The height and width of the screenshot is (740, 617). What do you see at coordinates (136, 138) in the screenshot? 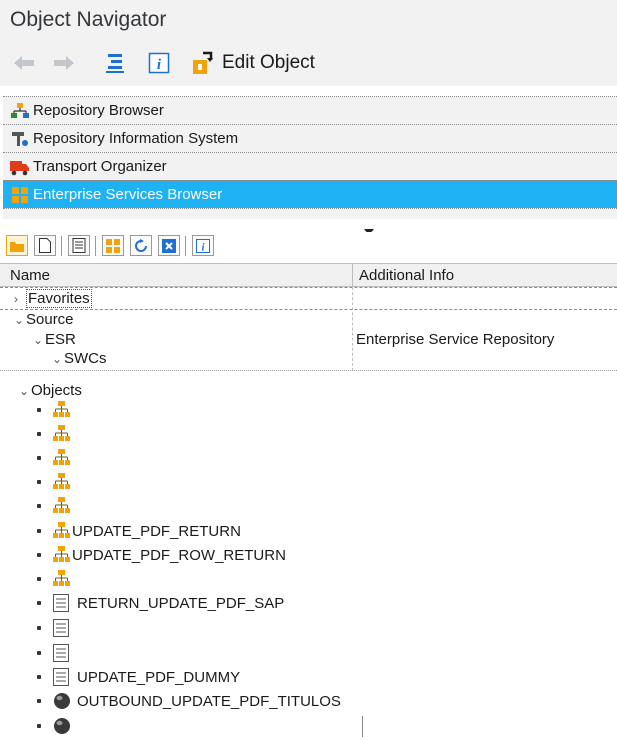
I see `repository-info-system-label: Repository Information System` at bounding box center [136, 138].